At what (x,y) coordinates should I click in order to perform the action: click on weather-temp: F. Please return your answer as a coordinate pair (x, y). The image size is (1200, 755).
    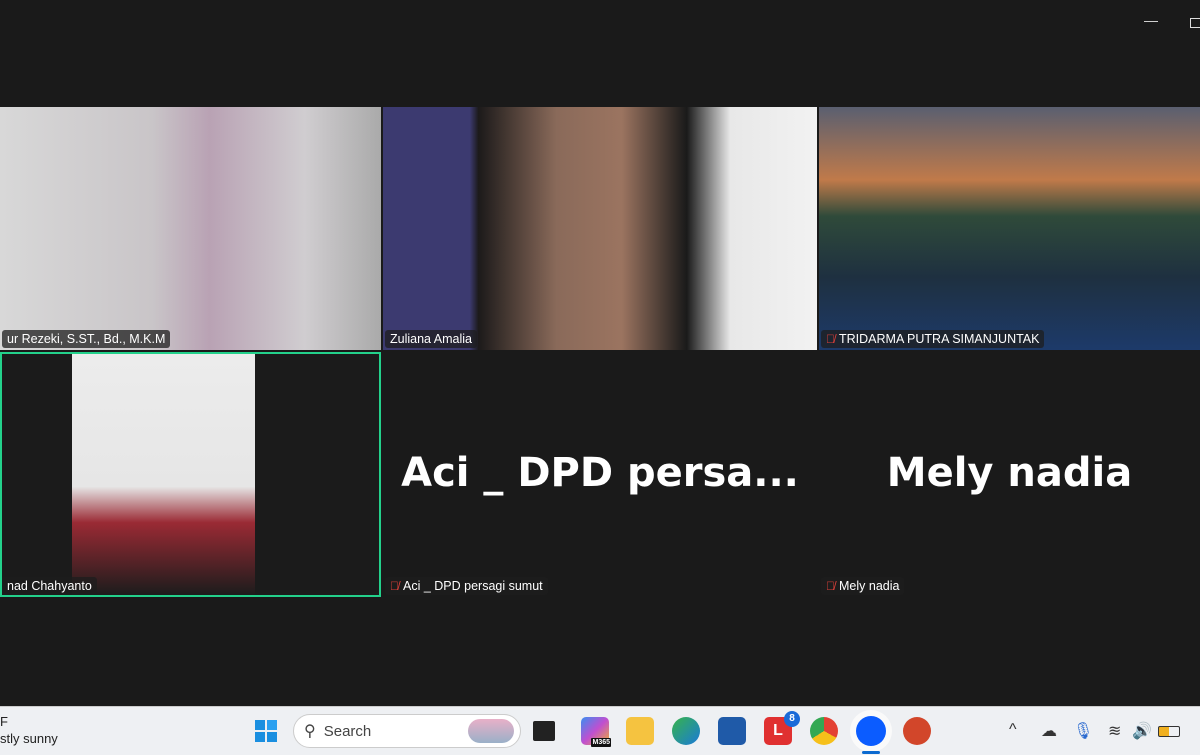
    Looking at the image, I should click on (4, 721).